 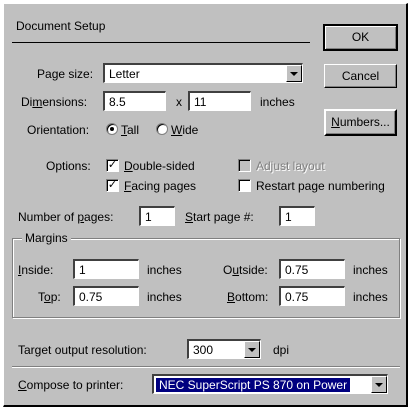 What do you see at coordinates (219, 101) in the screenshot?
I see `height-field: 11` at bounding box center [219, 101].